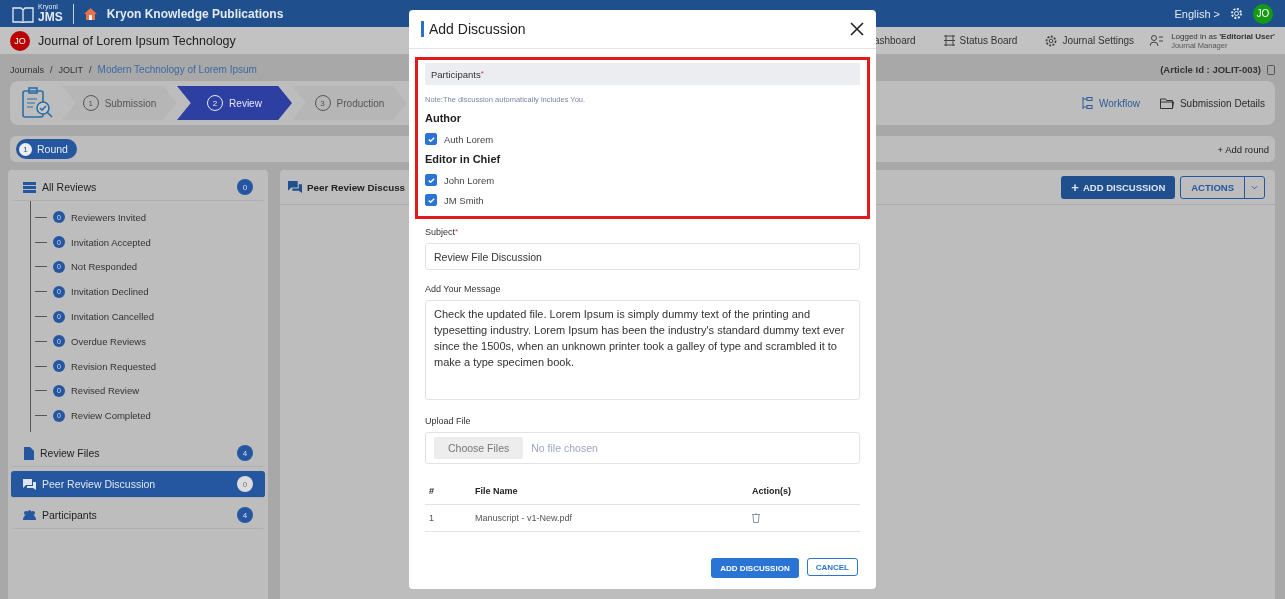  Describe the element at coordinates (1222, 103) in the screenshot. I see `submission-details-link: Submission Details` at that location.